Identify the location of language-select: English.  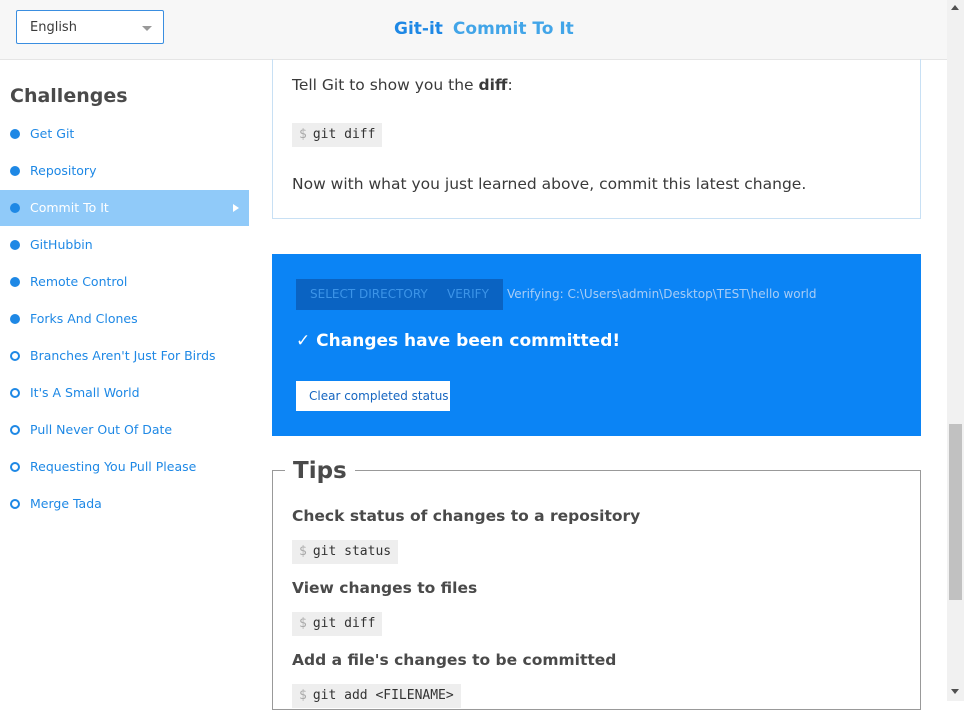
(90, 27).